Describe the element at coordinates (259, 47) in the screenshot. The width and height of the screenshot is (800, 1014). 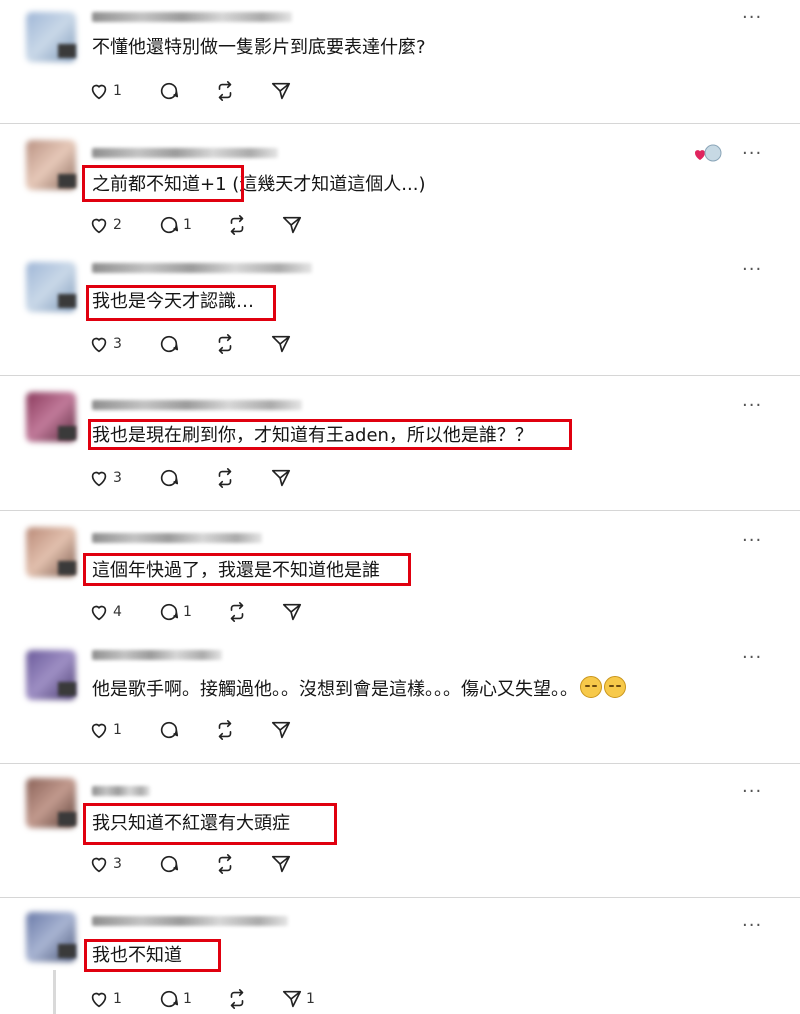
I see `comment-text: 不懂他還特別做一隻影片到底要表達什麼?` at that location.